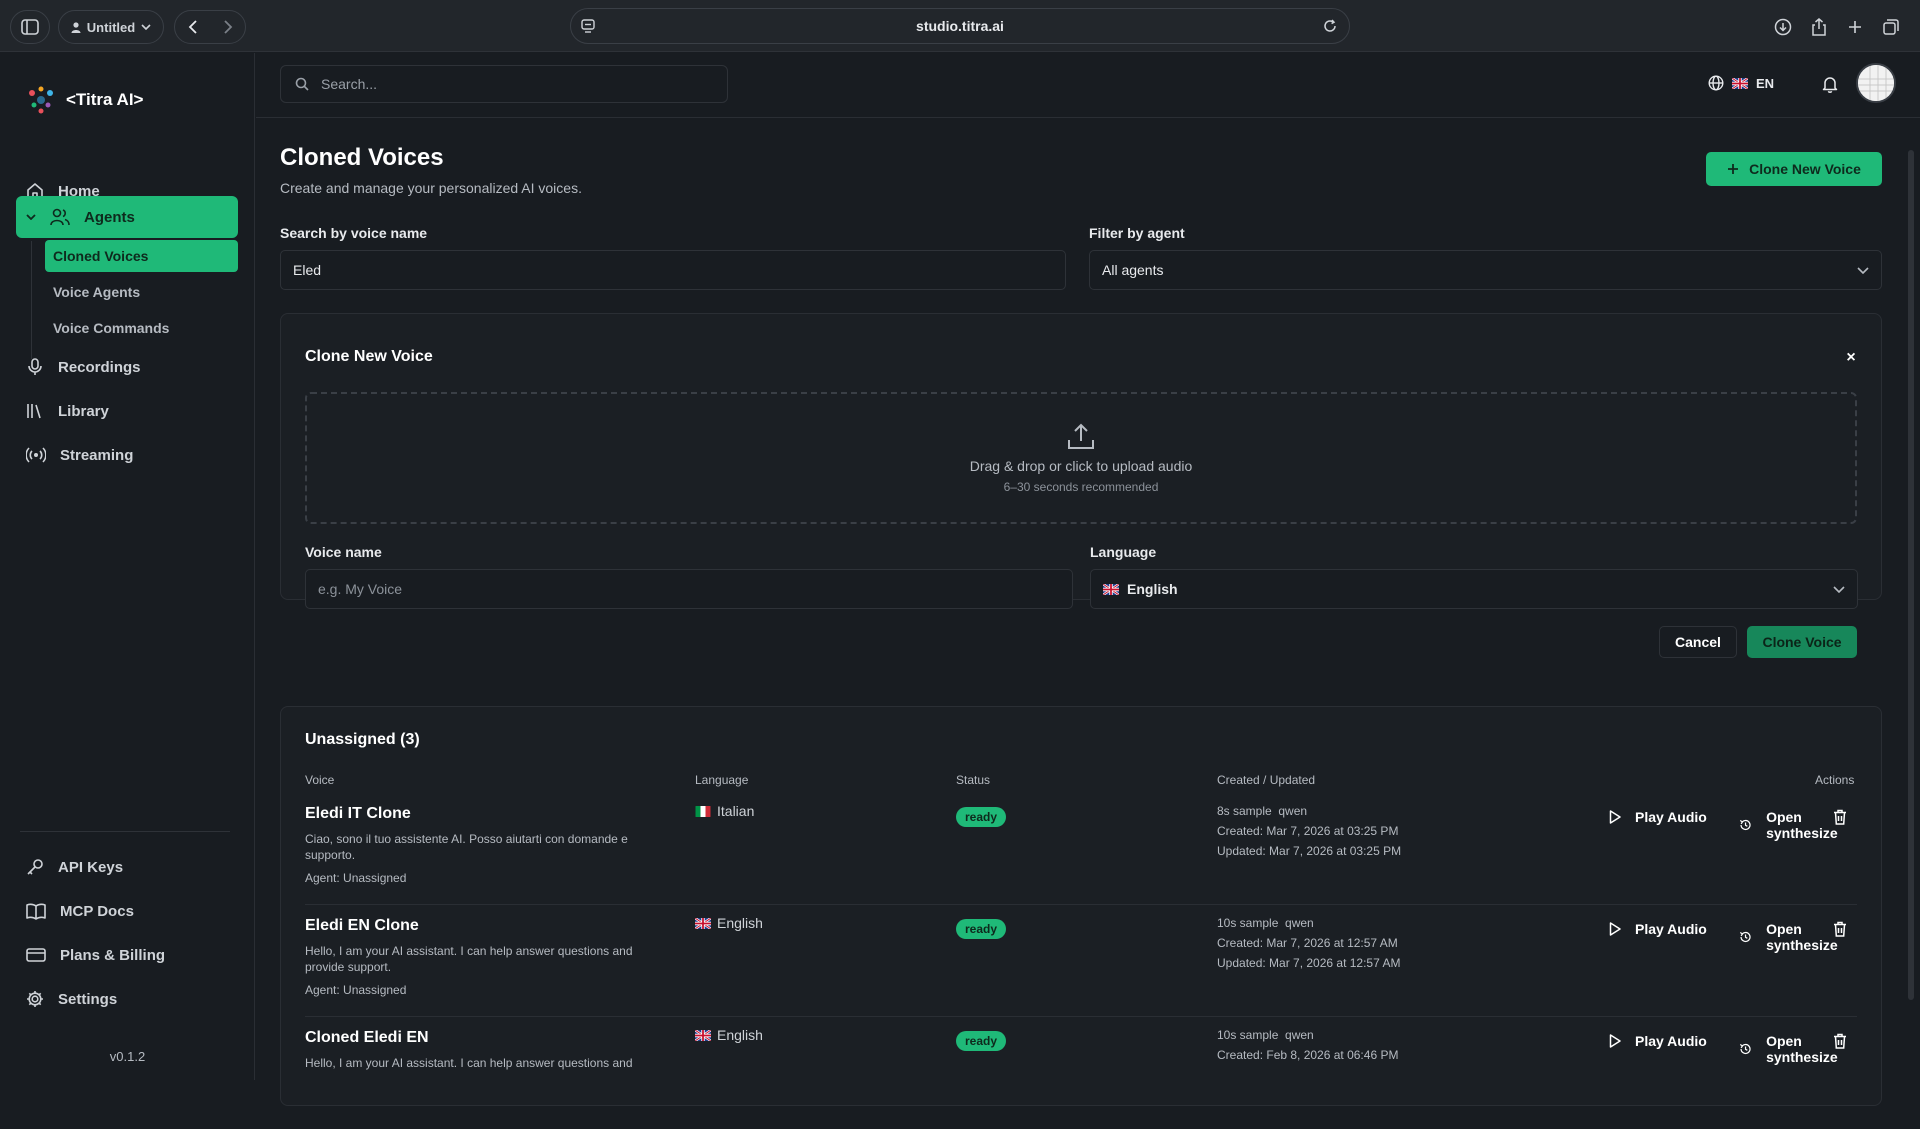  I want to click on clone-voice-submit-button: Clone Voice, so click(1802, 642).